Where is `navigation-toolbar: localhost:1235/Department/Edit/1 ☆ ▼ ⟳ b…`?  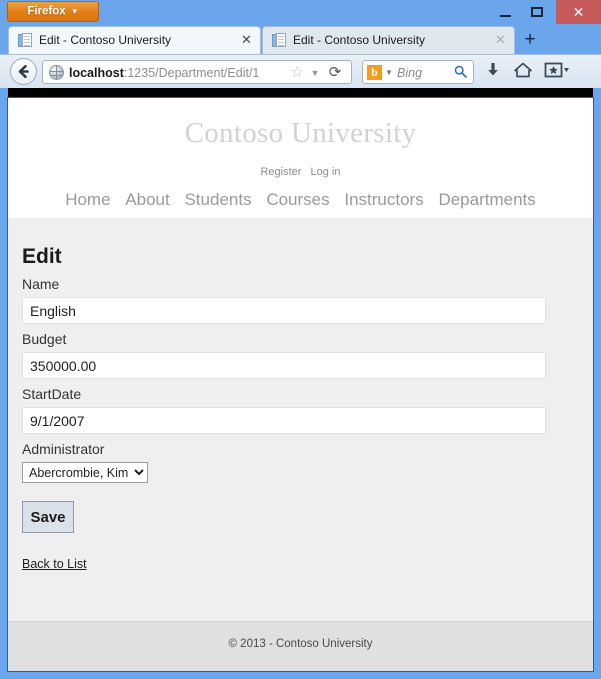 navigation-toolbar: localhost:1235/Department/Edit/1 ☆ ▼ ⟳ b… is located at coordinates (300, 71).